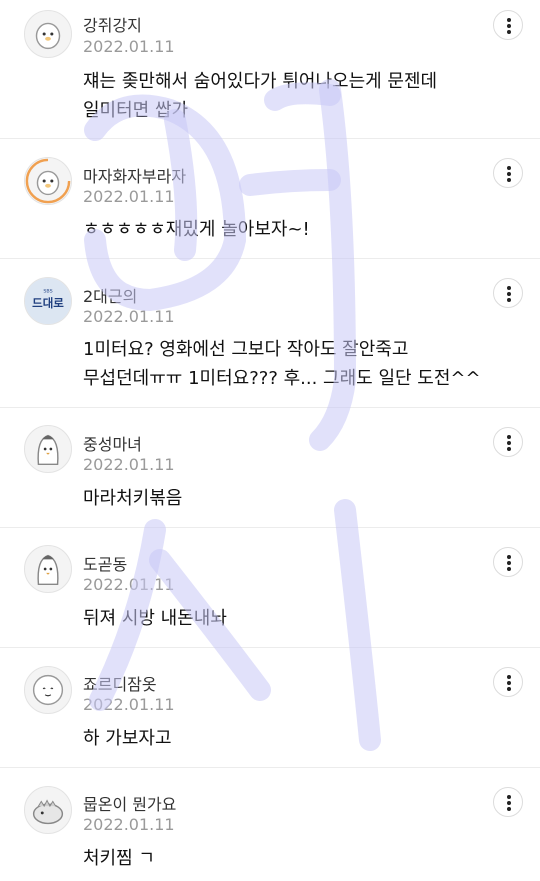 Image resolution: width=540 pixels, height=881 pixels. What do you see at coordinates (260, 96) in the screenshot?
I see `comment-text: 쟤는 좆만해서 숨어있다가 튀어나오는게 문젠데 일미터면 쌉가` at bounding box center [260, 96].